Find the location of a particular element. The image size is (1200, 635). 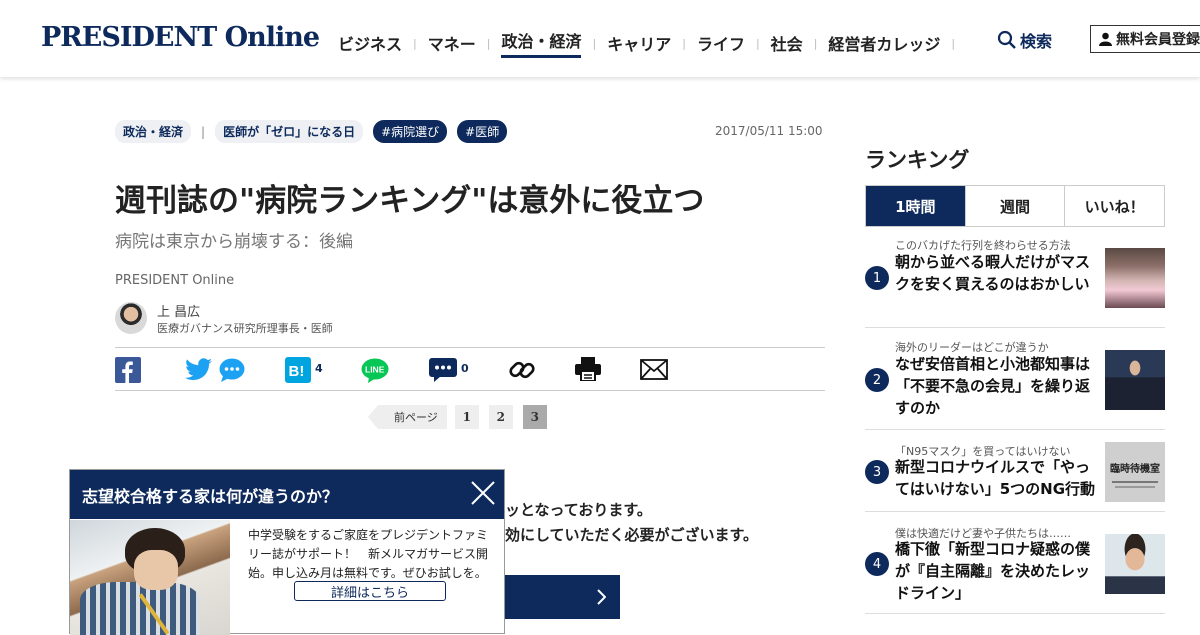

body-text: 効にしていただく必要がございます。 is located at coordinates (632, 535).